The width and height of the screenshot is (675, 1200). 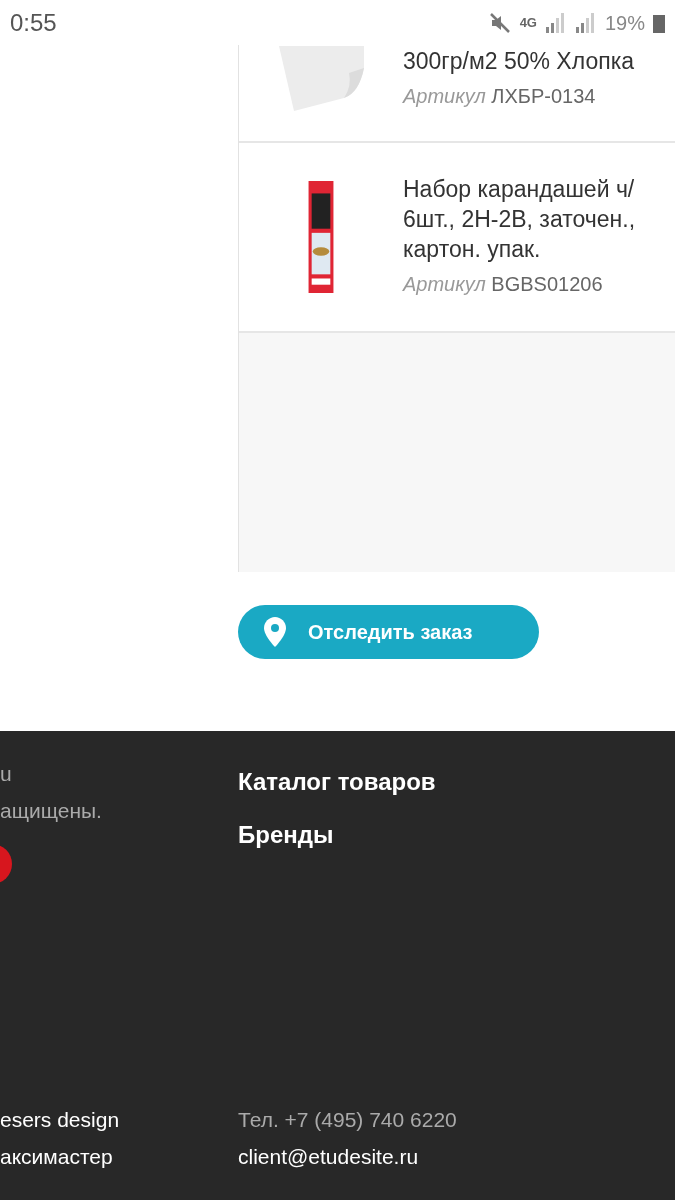 What do you see at coordinates (51, 811) in the screenshot?
I see `footer-text: ащищены.` at bounding box center [51, 811].